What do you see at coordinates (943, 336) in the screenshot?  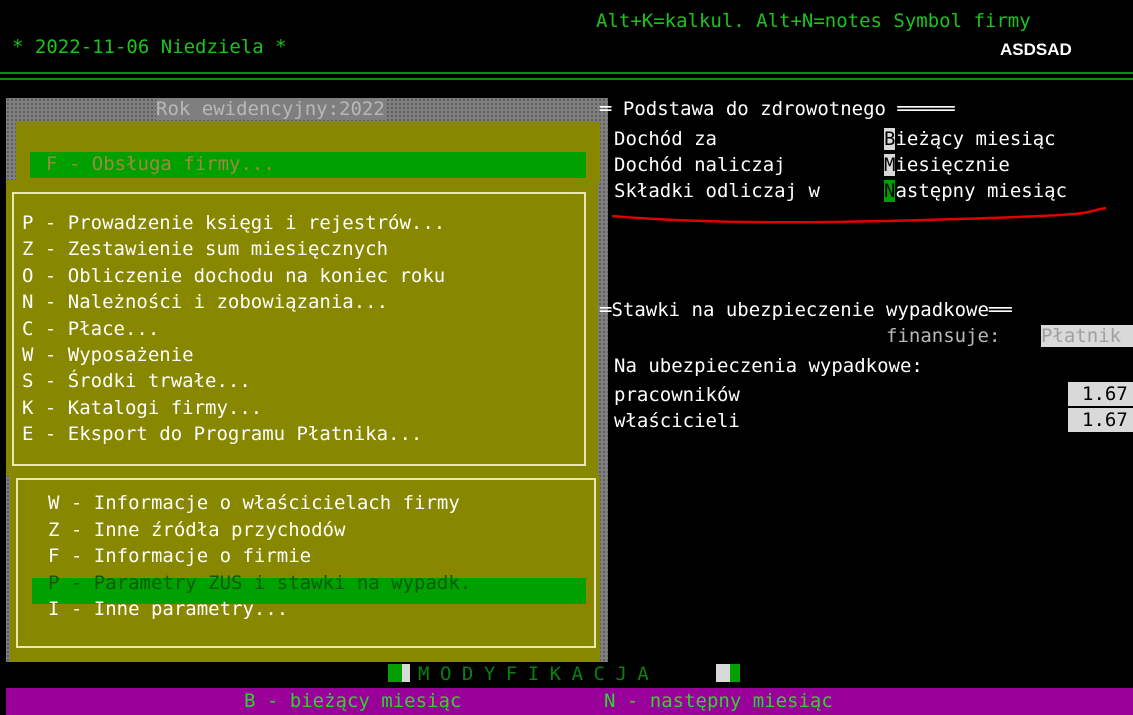 I see `financed-label: finansuje:` at bounding box center [943, 336].